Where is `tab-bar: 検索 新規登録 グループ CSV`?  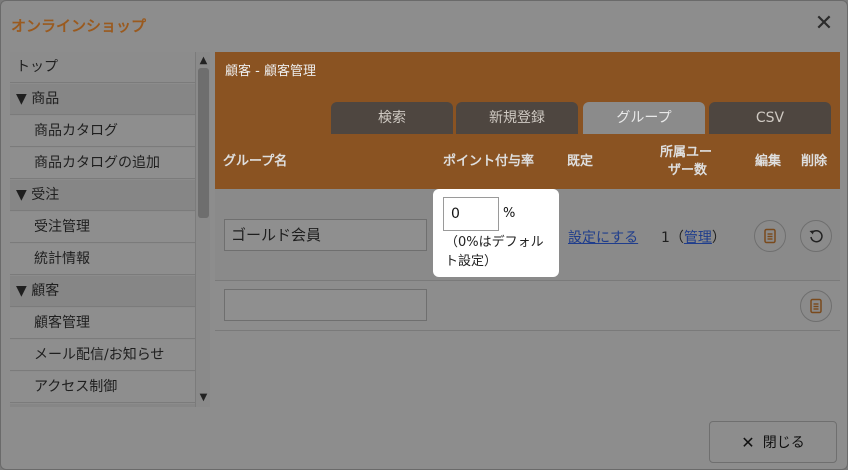 tab-bar: 検索 新規登録 グループ CSV is located at coordinates (527, 113).